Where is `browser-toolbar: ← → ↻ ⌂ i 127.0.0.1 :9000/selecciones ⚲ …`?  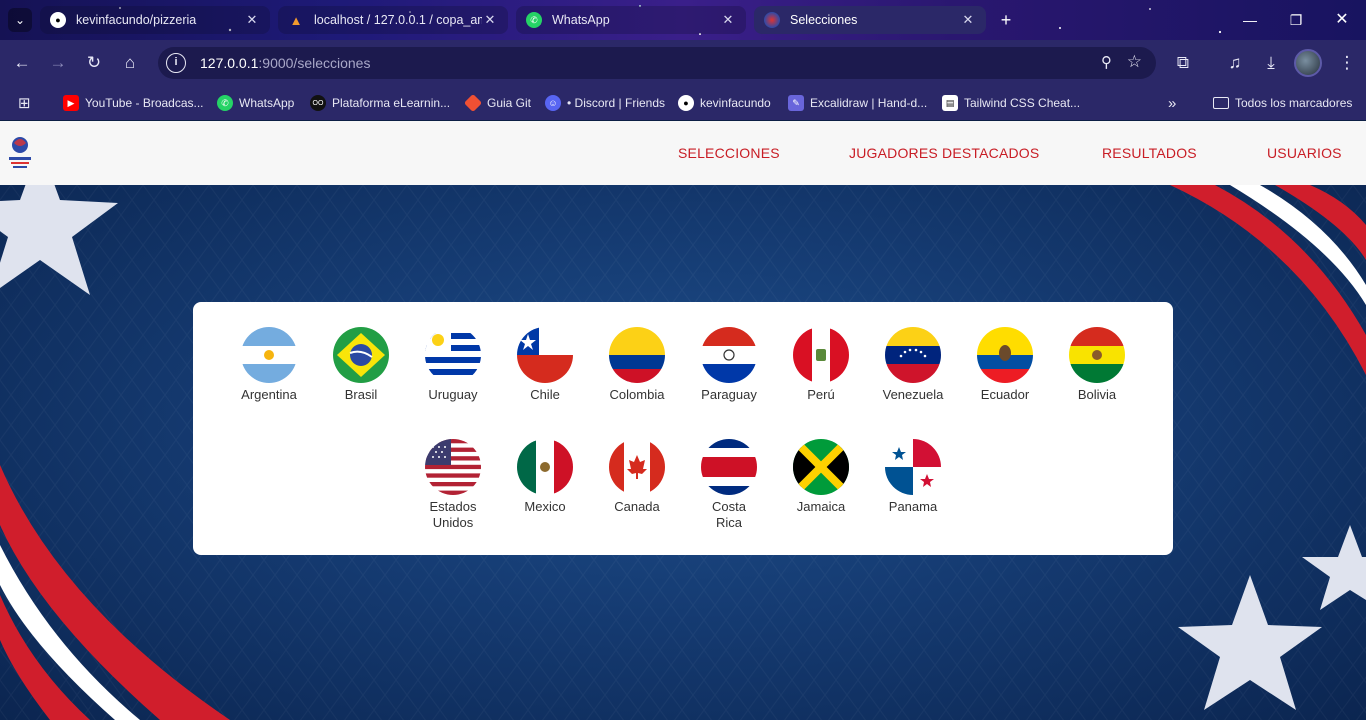
browser-toolbar: ← → ↻ ⌂ i 127.0.0.1 :9000/selecciones ⚲ … is located at coordinates (683, 63).